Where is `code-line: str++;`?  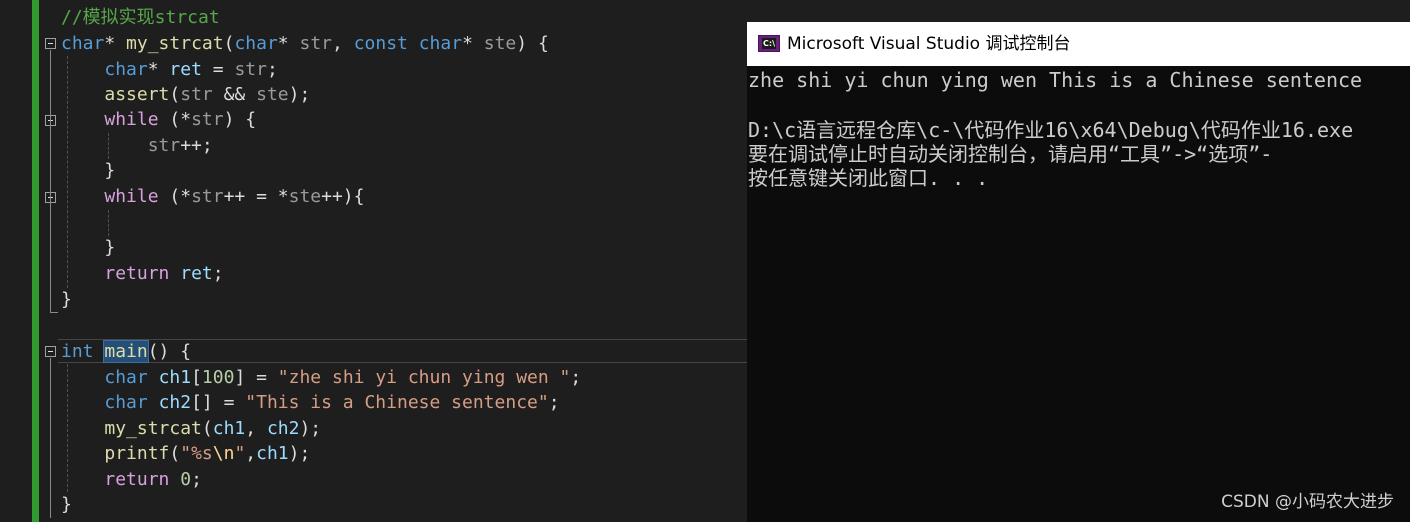 code-line: str++; is located at coordinates (373, 145).